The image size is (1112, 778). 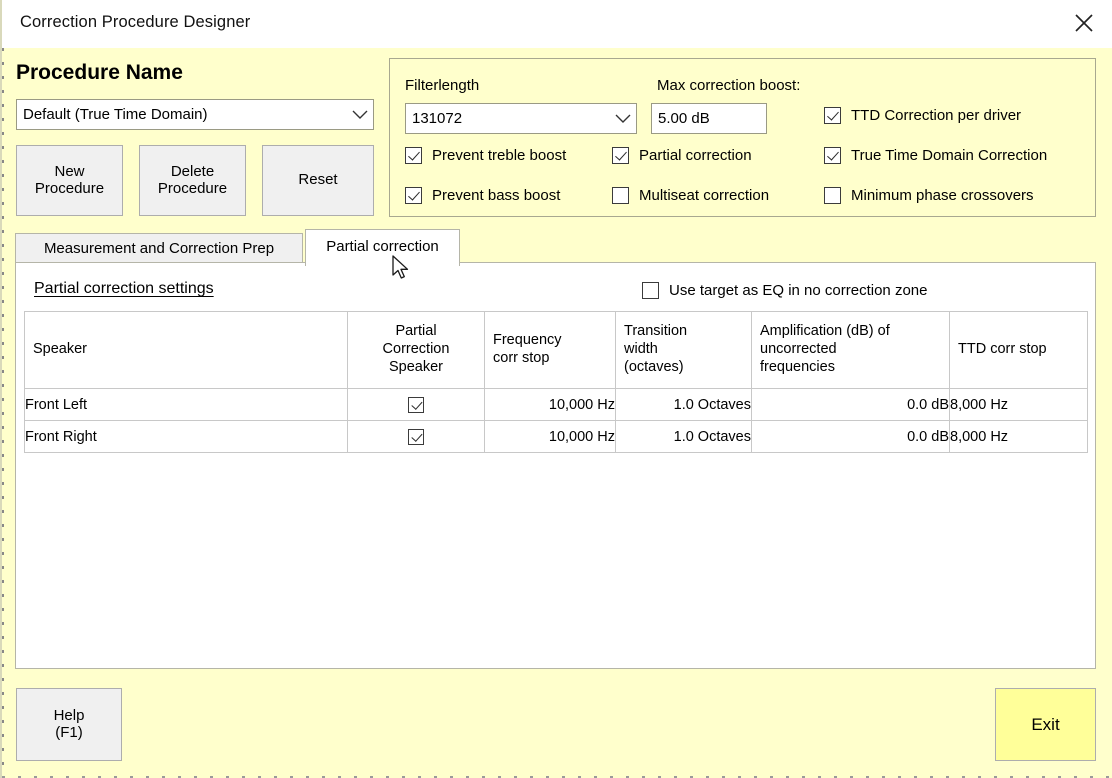 What do you see at coordinates (557, 24) in the screenshot?
I see `title-bar: Correction Procedure Designer` at bounding box center [557, 24].